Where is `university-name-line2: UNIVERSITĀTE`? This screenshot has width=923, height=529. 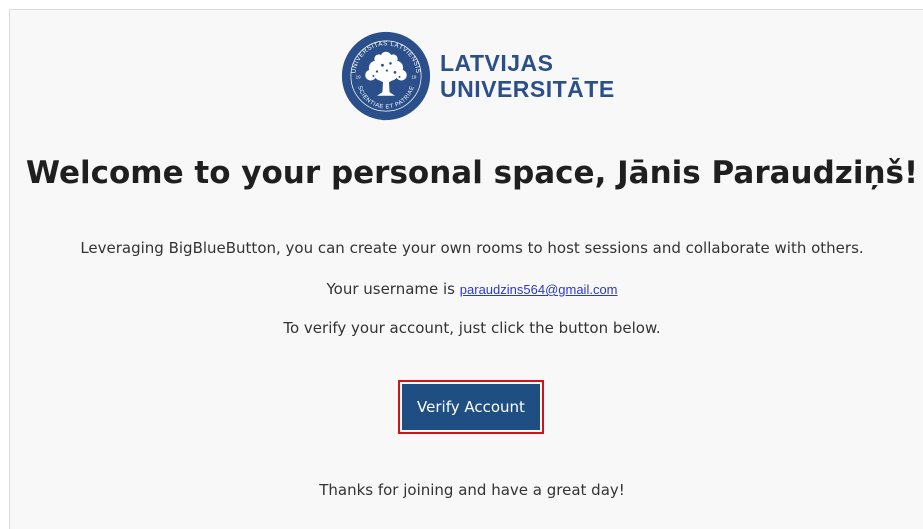
university-name-line2: UNIVERSITĀTE is located at coordinates (527, 89).